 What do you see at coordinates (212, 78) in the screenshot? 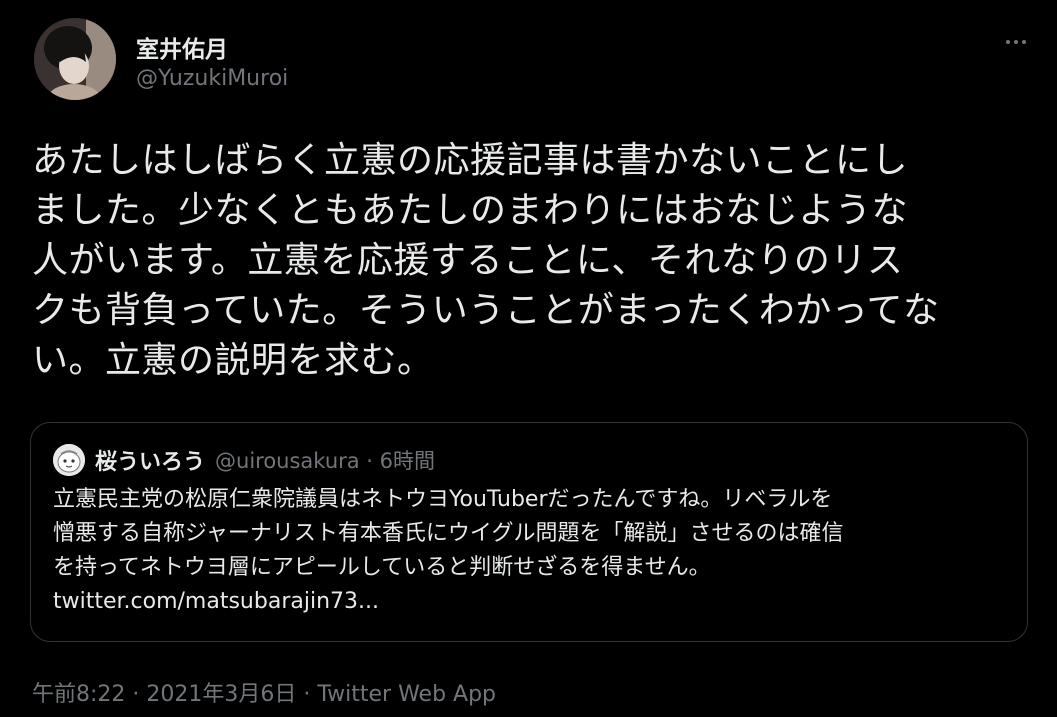
I see `author-handle: @YuzukiMuroi` at bounding box center [212, 78].